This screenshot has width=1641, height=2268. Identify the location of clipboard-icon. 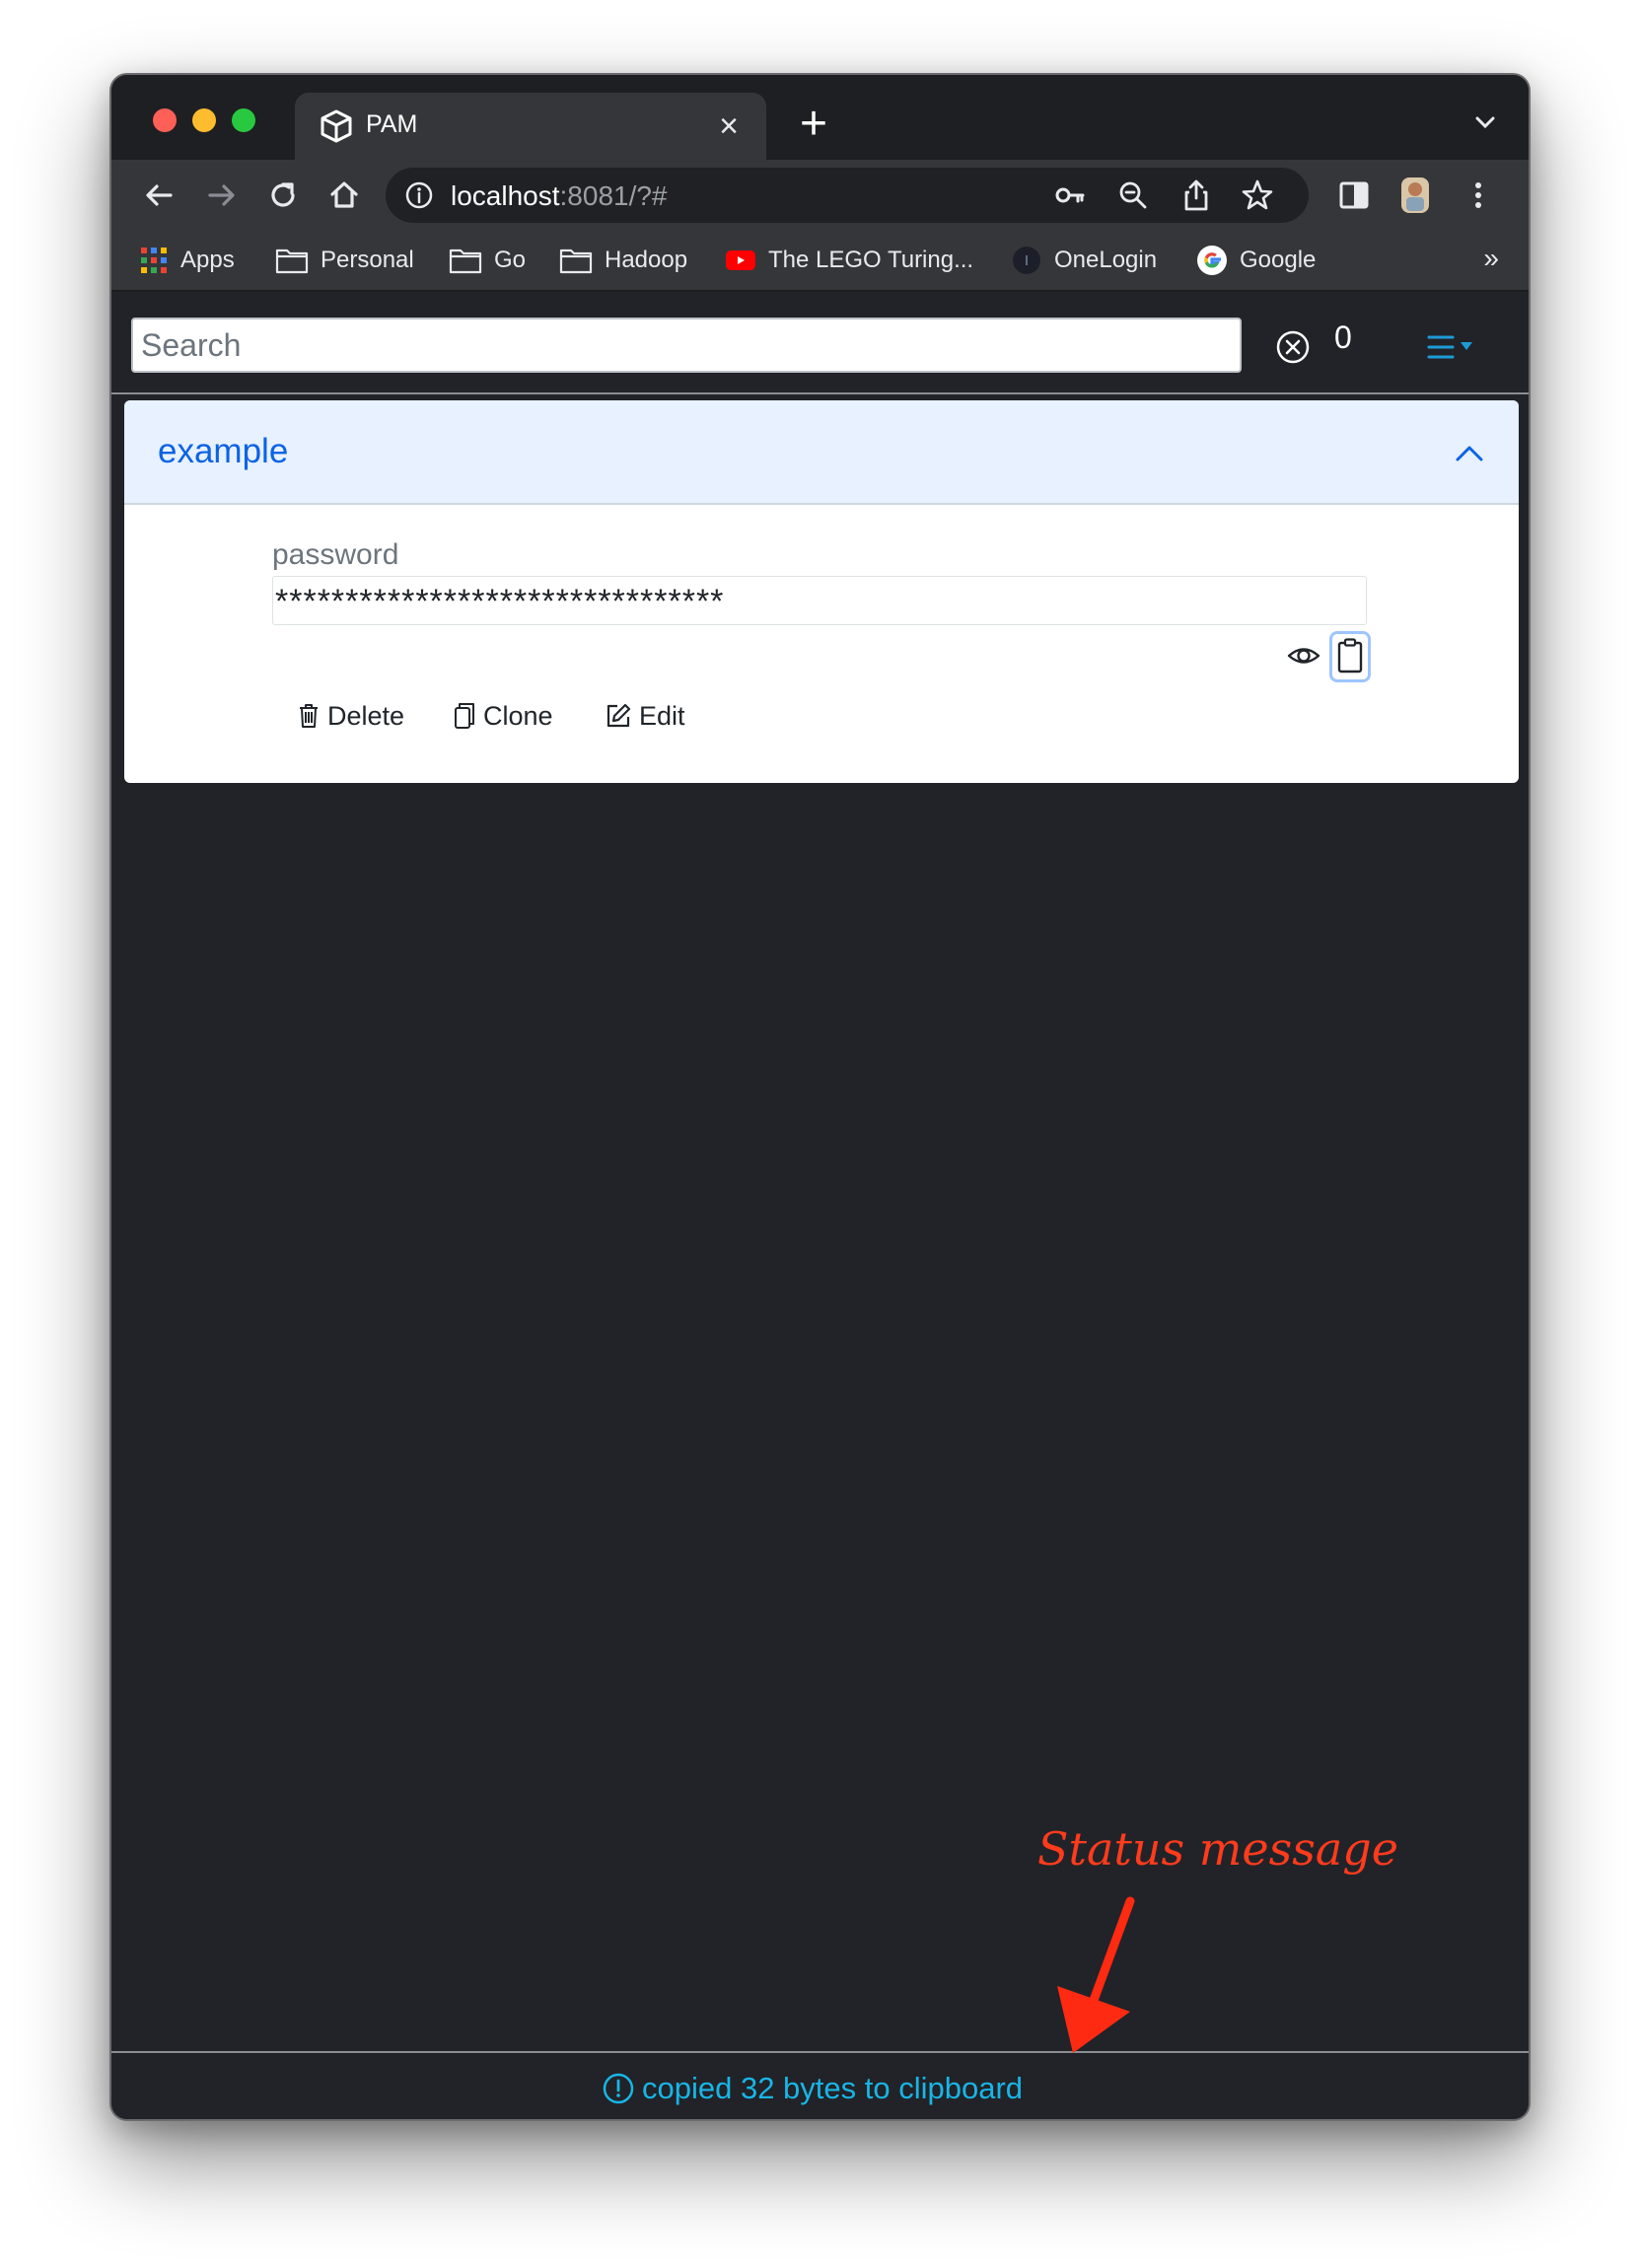
(1350, 655).